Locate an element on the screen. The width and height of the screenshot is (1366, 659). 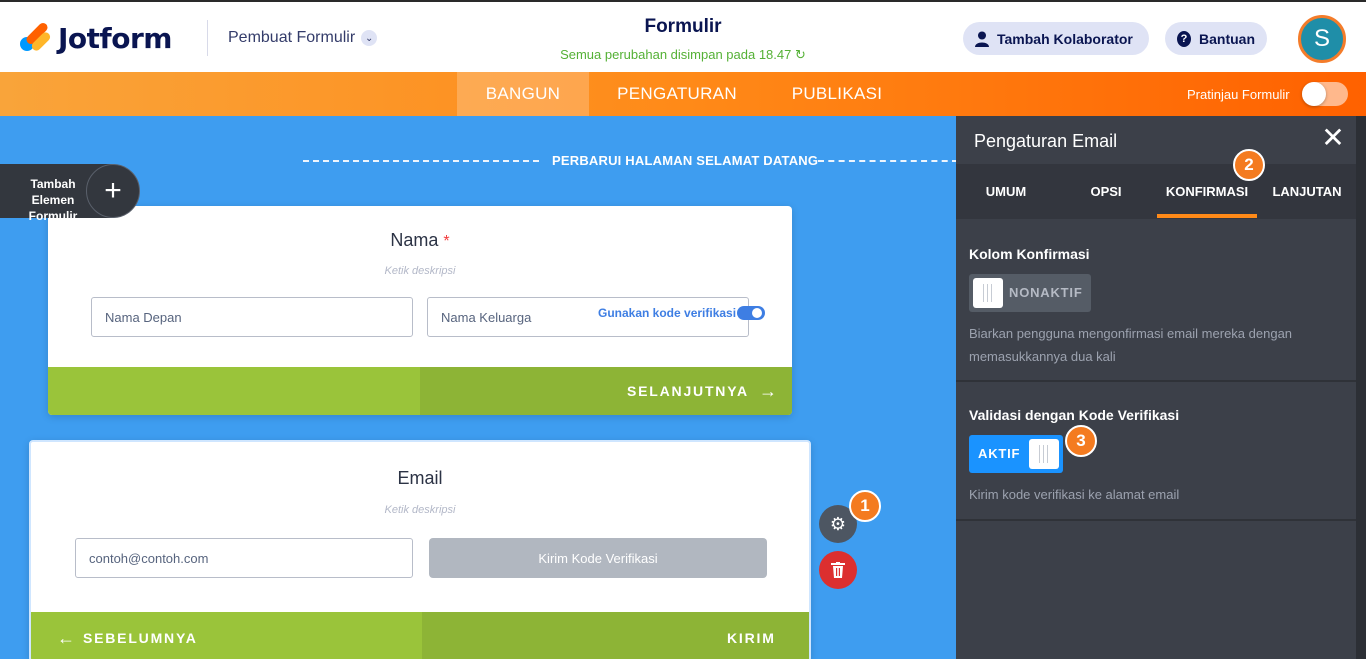
send-verification-code-button: Kirim Kode Verifikasi is located at coordinates (598, 558).